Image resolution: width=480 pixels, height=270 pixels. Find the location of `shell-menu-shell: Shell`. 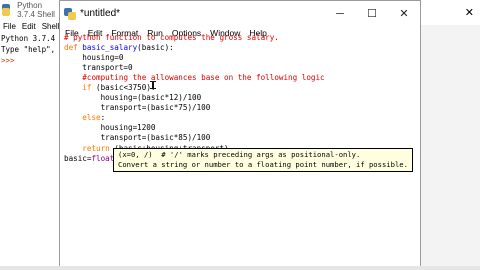

shell-menu-shell: Shell is located at coordinates (51, 26).